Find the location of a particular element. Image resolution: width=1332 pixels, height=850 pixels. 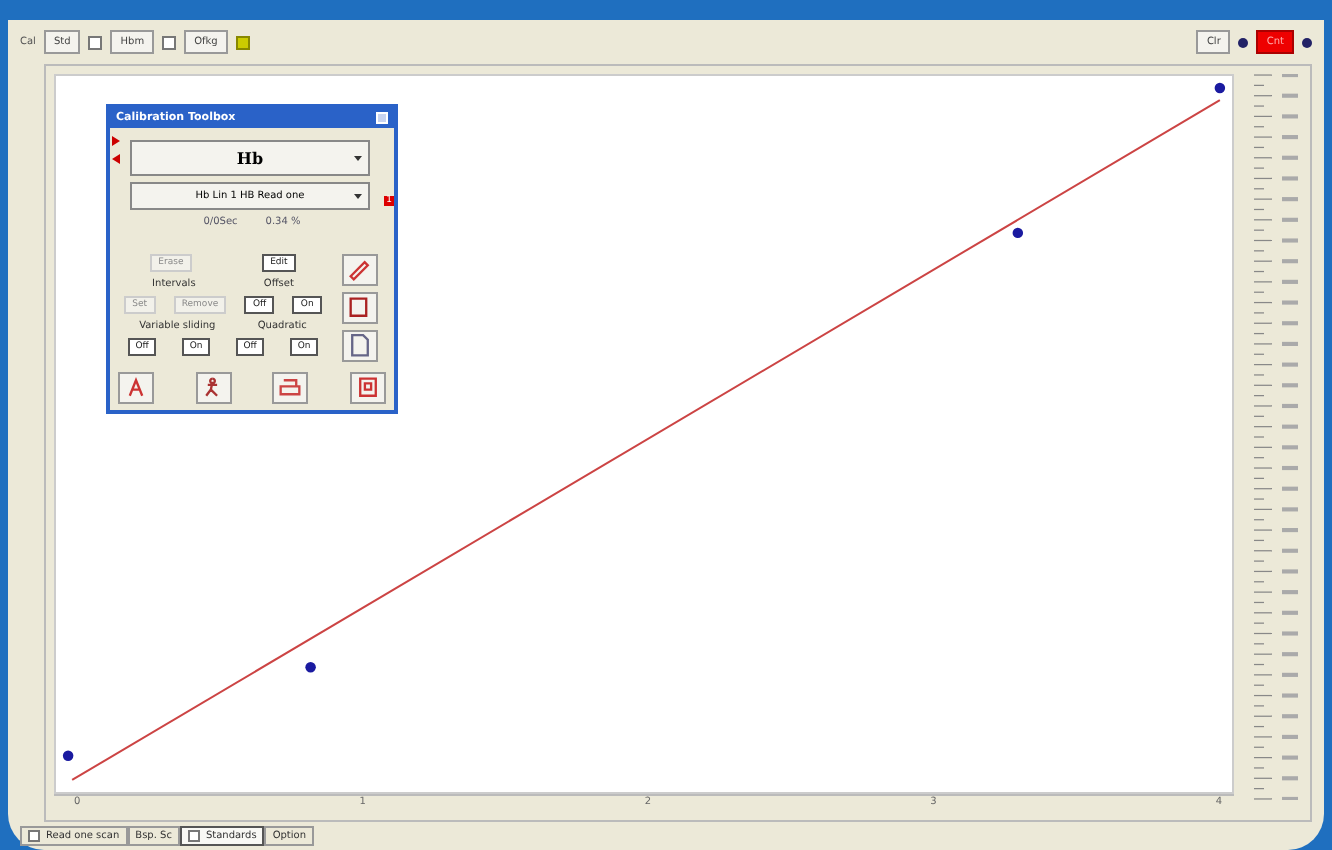

pencil-icon is located at coordinates (360, 270).